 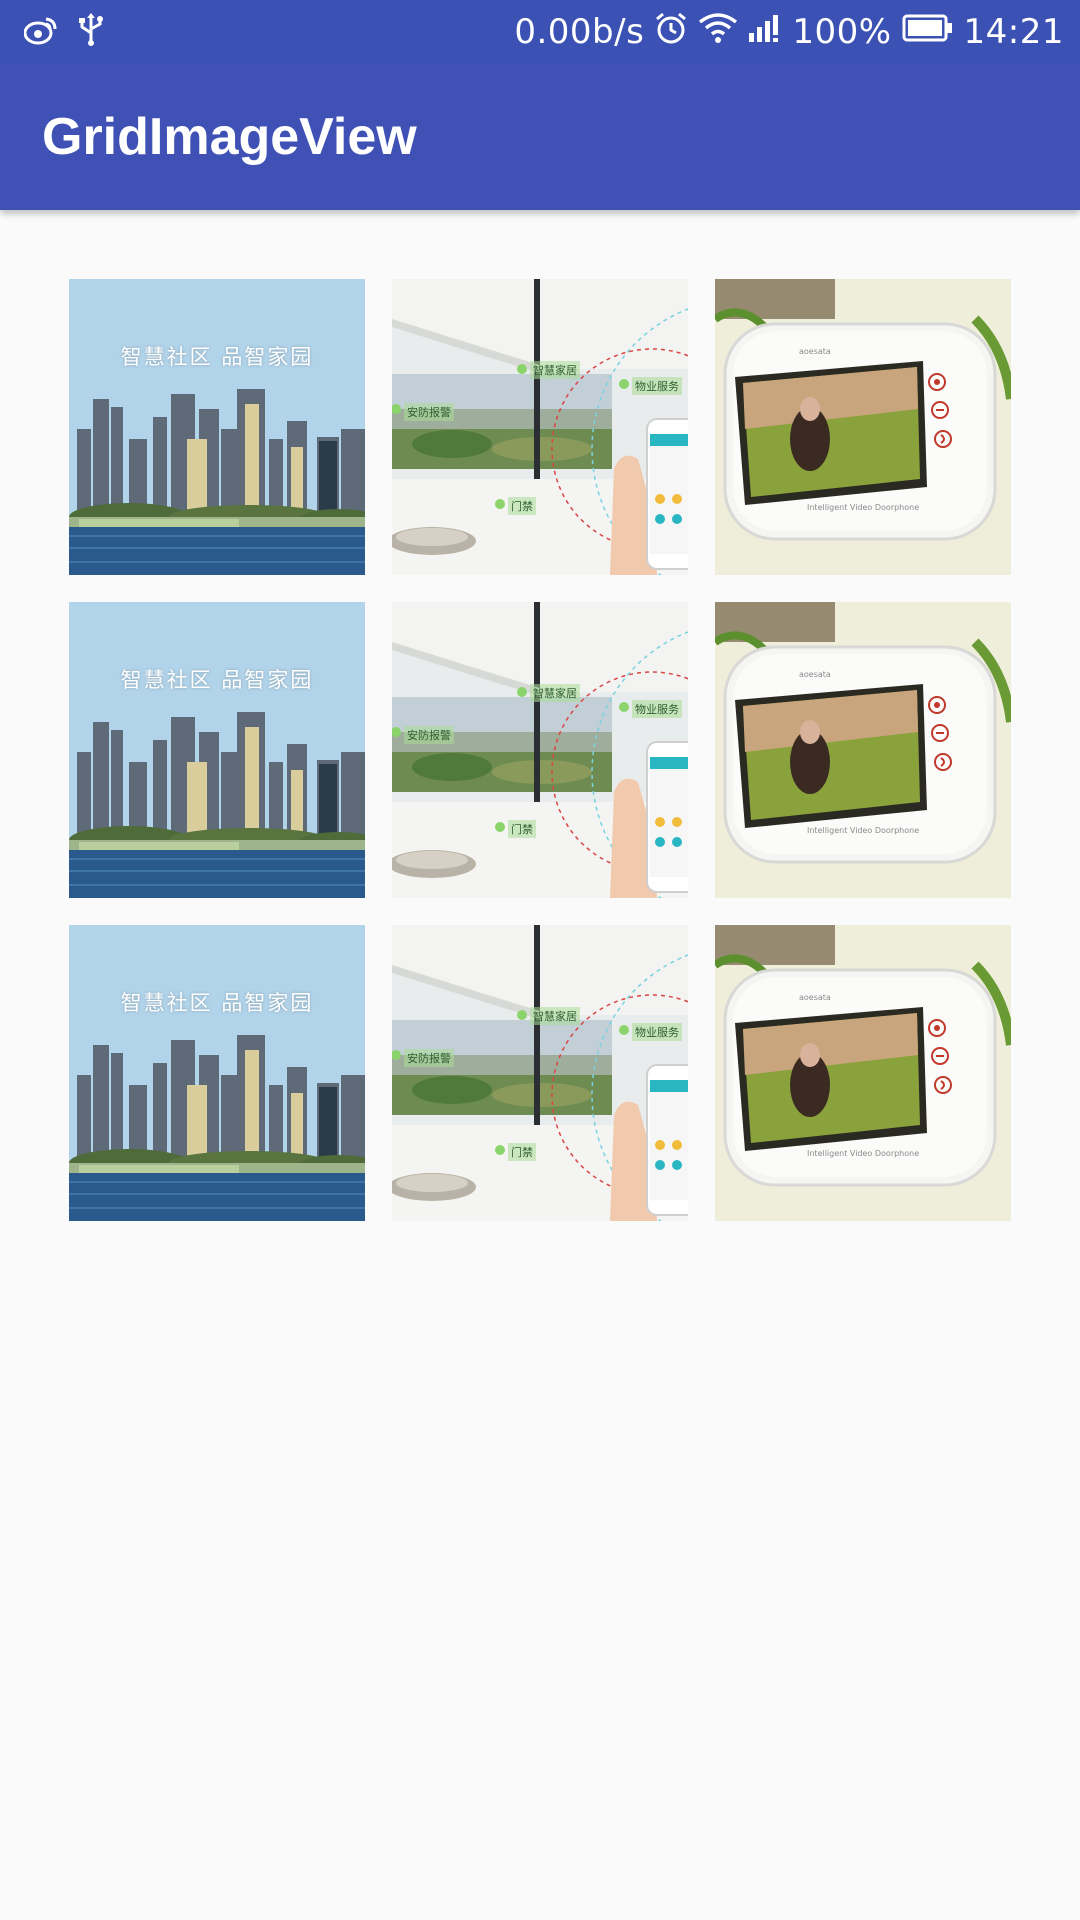 I want to click on app-bar: GridImageView, so click(x=540, y=136).